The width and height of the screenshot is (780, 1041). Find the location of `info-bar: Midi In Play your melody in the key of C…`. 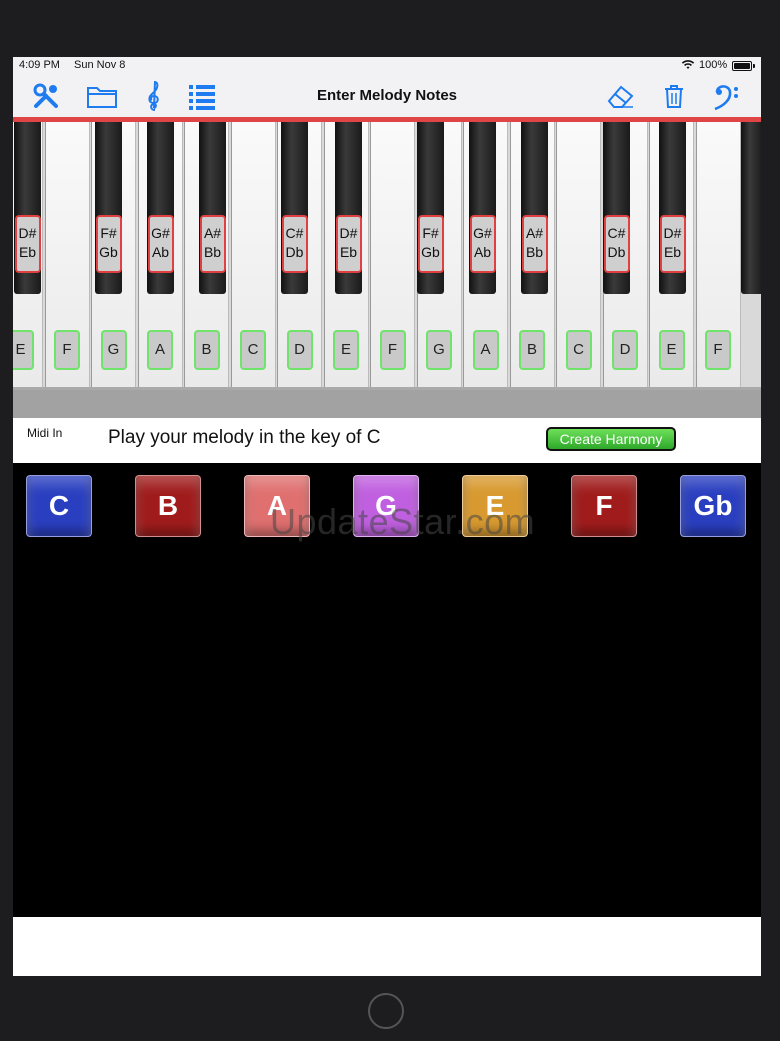

info-bar: Midi In Play your melody in the key of C… is located at coordinates (387, 440).